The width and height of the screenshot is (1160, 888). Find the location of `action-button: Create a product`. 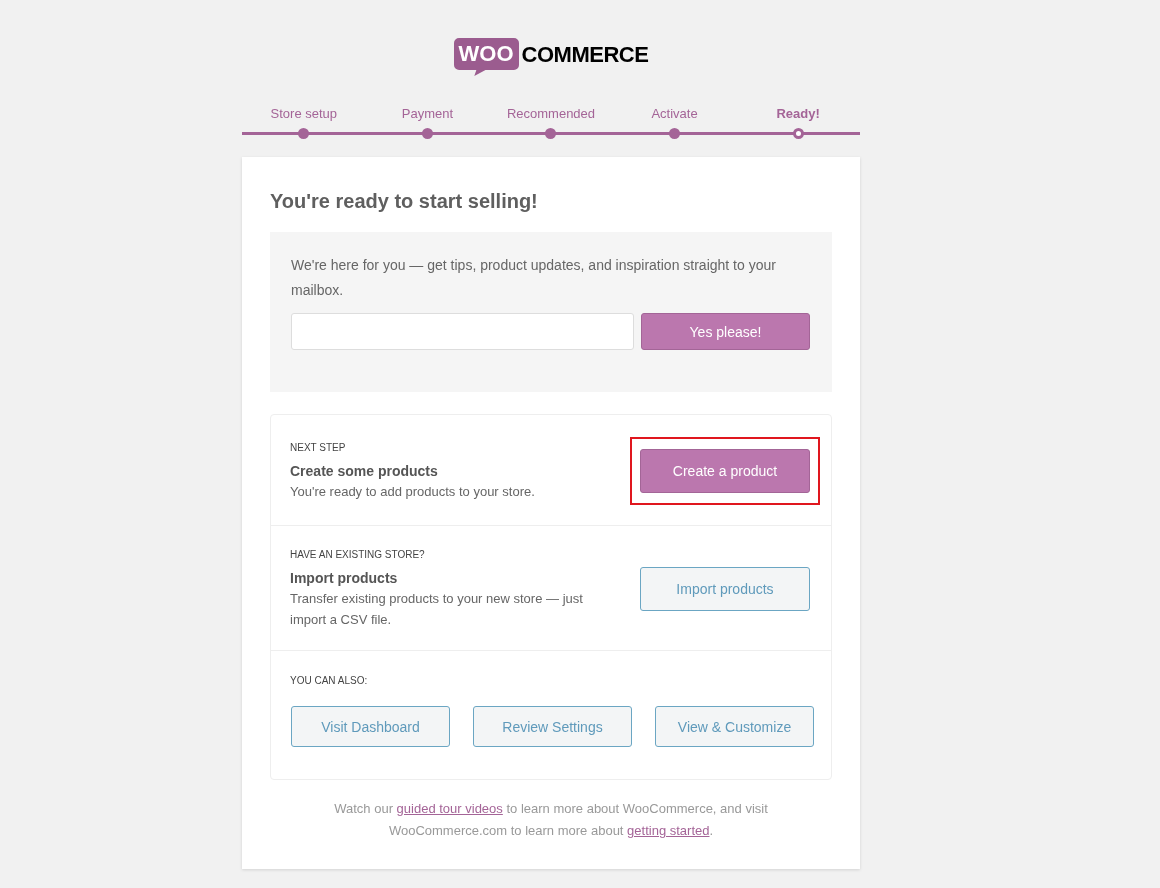

action-button: Create a product is located at coordinates (725, 471).